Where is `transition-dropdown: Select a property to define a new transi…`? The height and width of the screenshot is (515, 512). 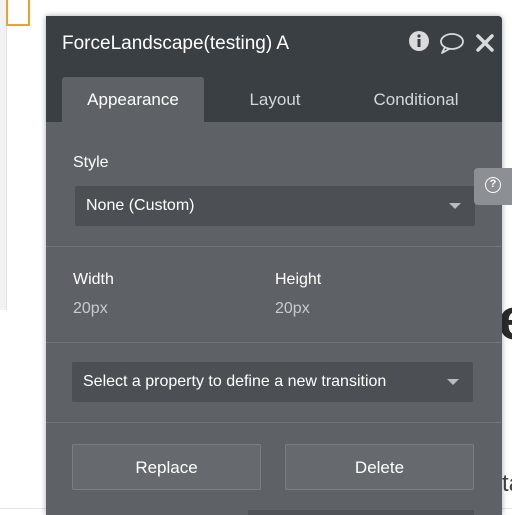 transition-dropdown: Select a property to define a new transi… is located at coordinates (272, 382).